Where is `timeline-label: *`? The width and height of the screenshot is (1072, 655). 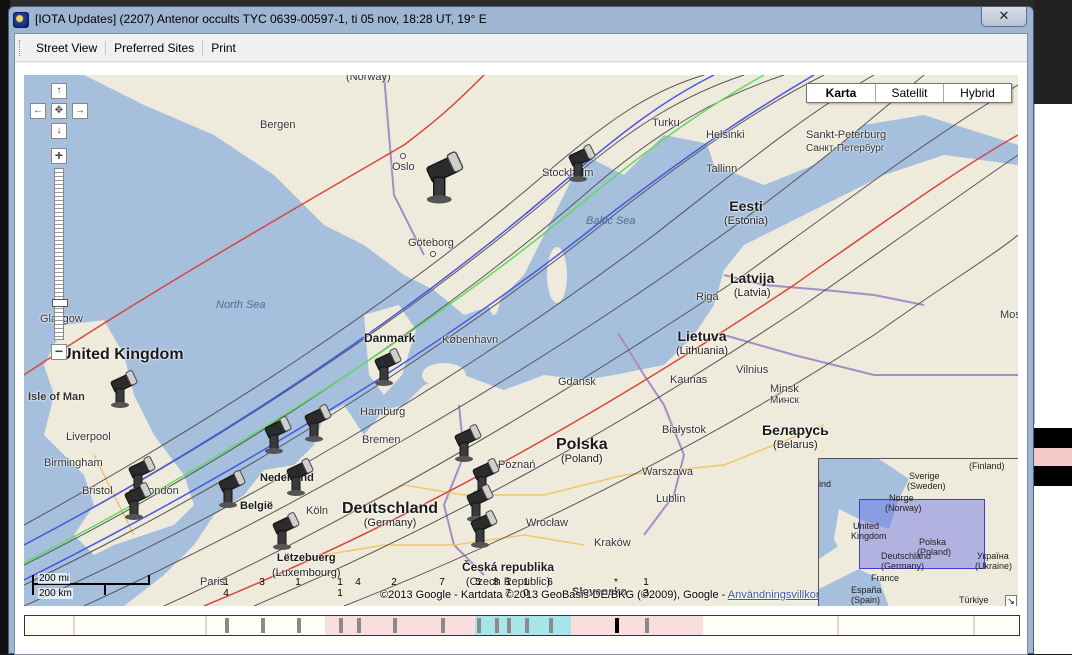
timeline-label: * is located at coordinates (616, 582).